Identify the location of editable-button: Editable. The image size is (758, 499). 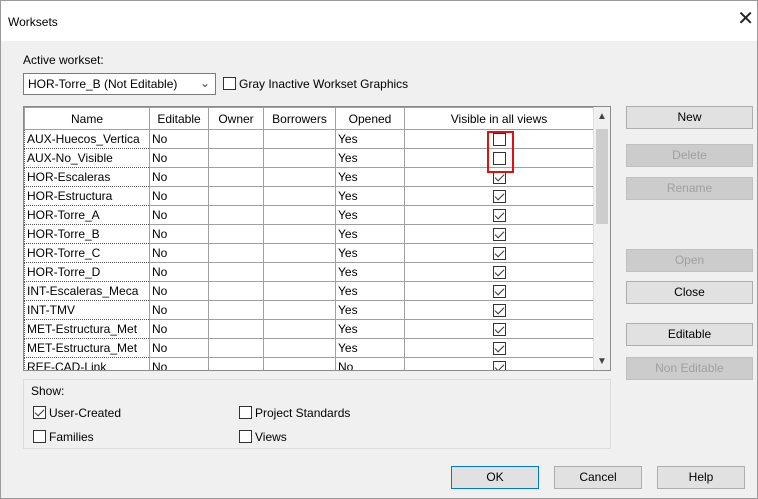
(689, 334).